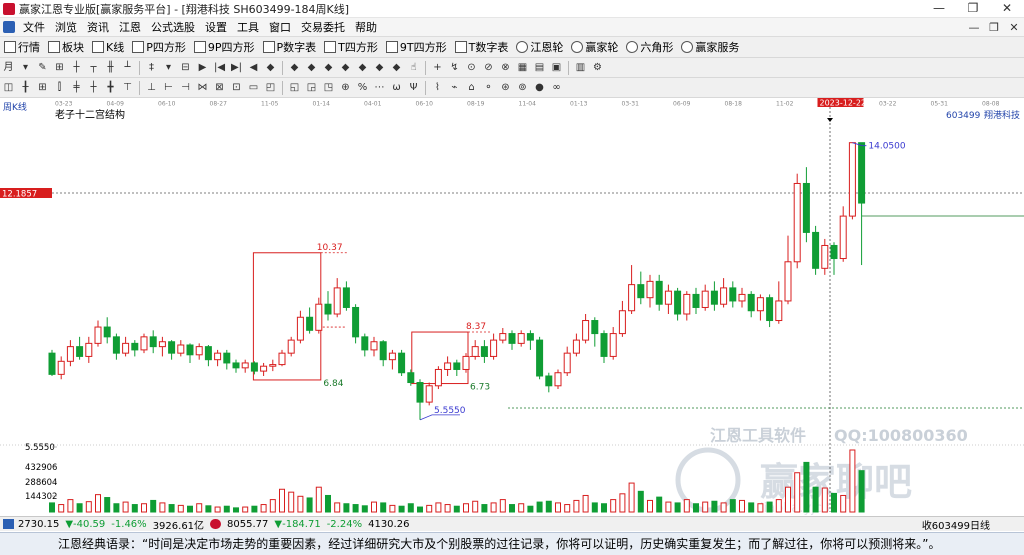 This screenshot has width=1024, height=555. What do you see at coordinates (173, 27) in the screenshot?
I see `menu-formula-select: 公式选股` at bounding box center [173, 27].